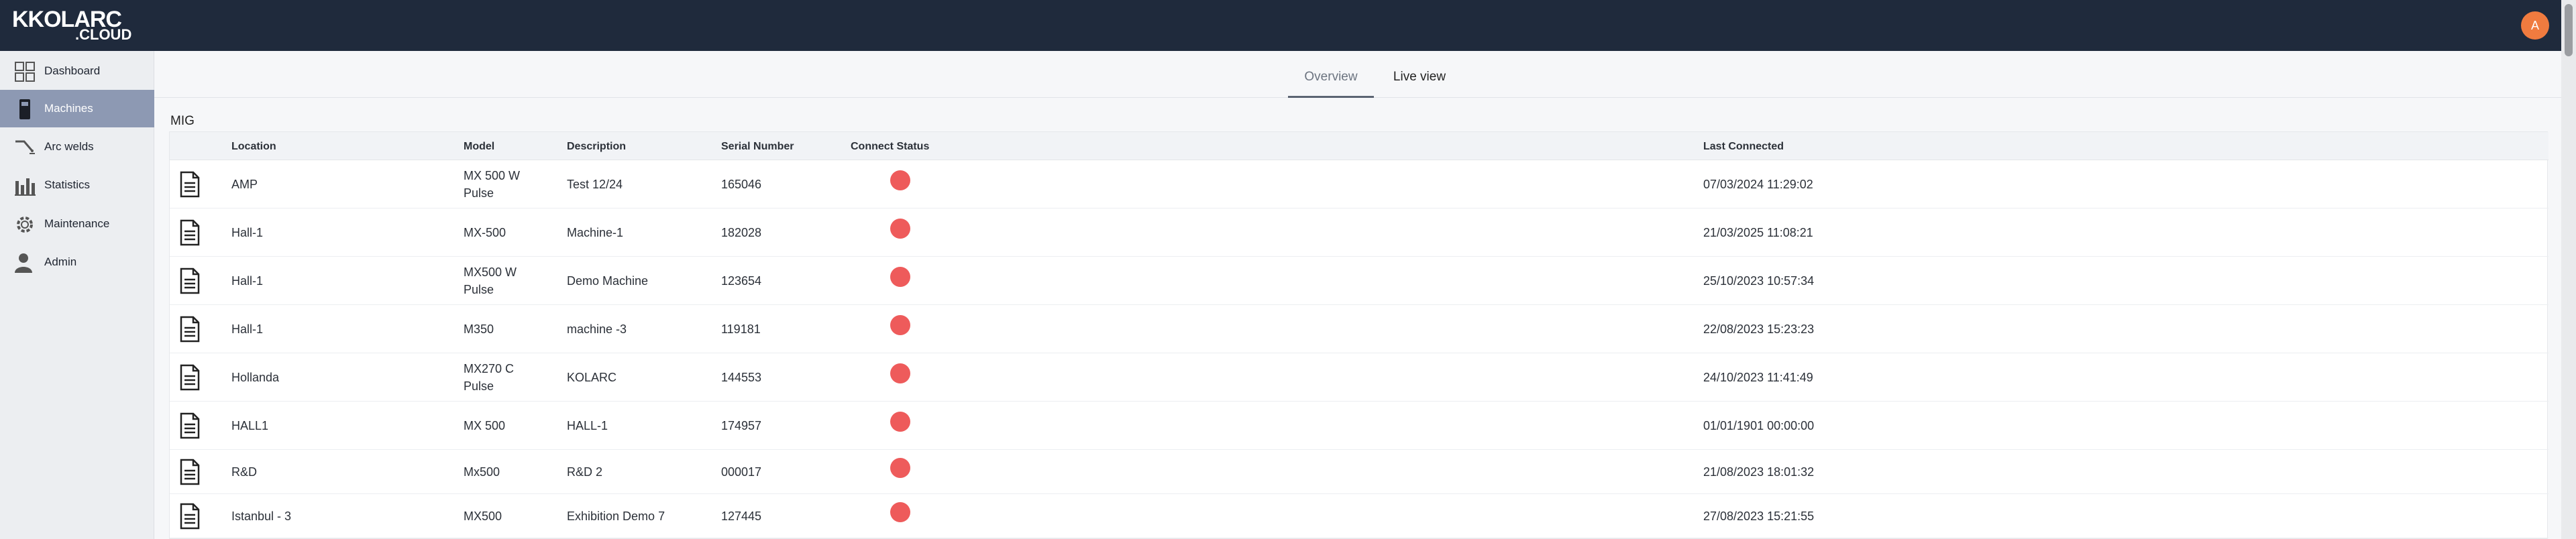 The image size is (2576, 539). Describe the element at coordinates (585, 472) in the screenshot. I see `cell-description: R&D 2` at that location.